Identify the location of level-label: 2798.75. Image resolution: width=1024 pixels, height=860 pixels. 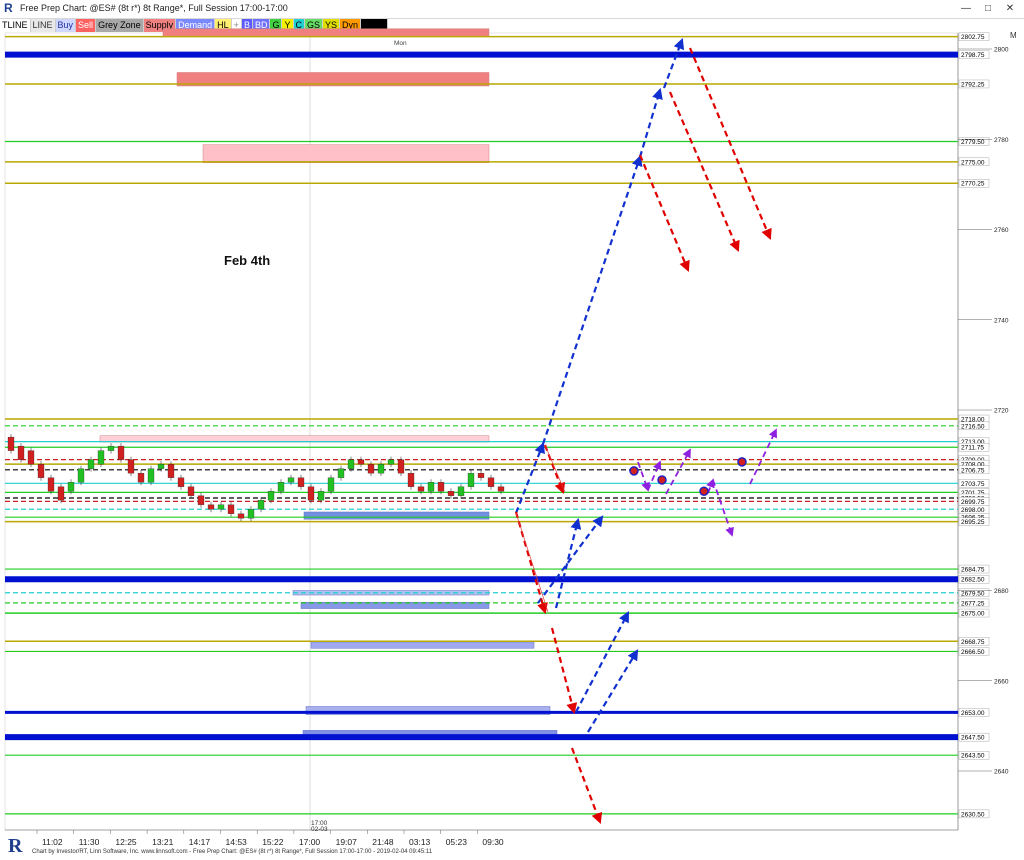
(973, 55).